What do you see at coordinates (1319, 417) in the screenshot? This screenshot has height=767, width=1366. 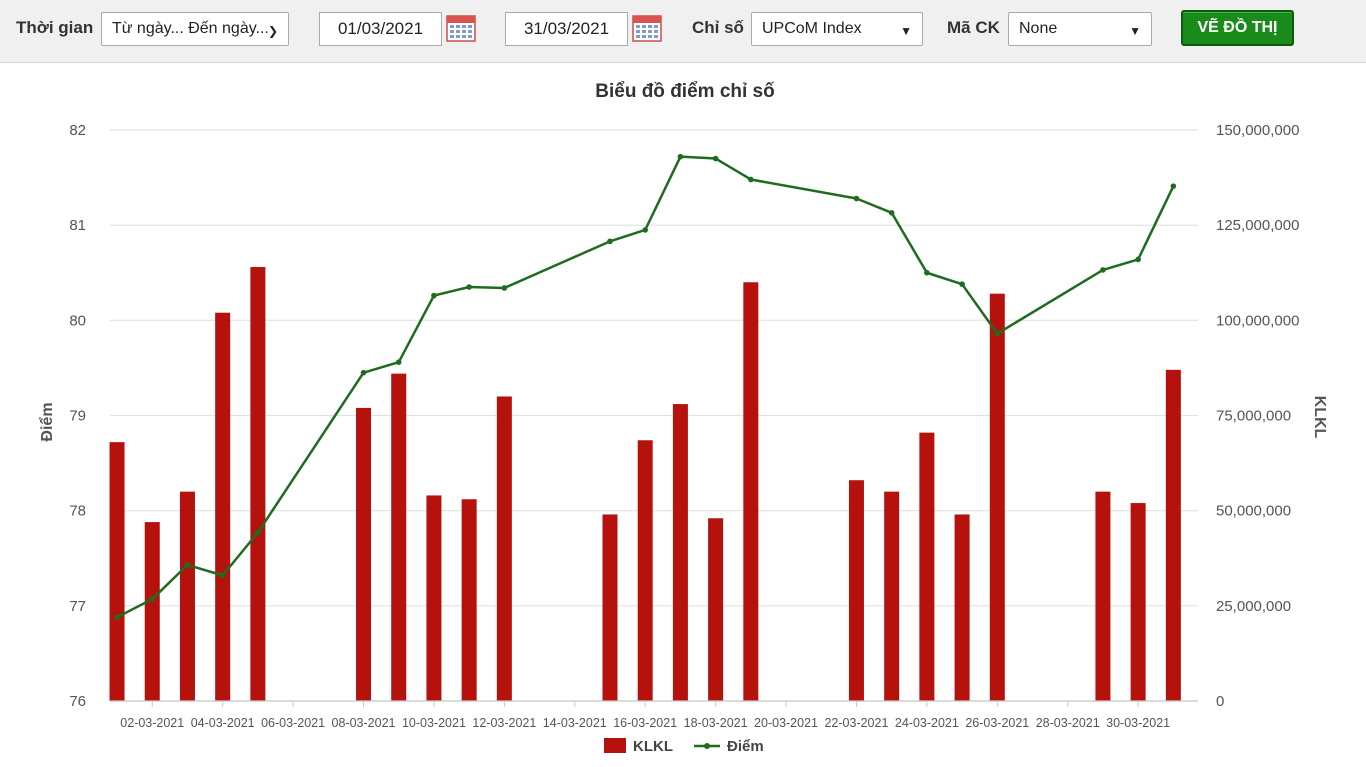 I see `y-axis-right-label: KLKL` at bounding box center [1319, 417].